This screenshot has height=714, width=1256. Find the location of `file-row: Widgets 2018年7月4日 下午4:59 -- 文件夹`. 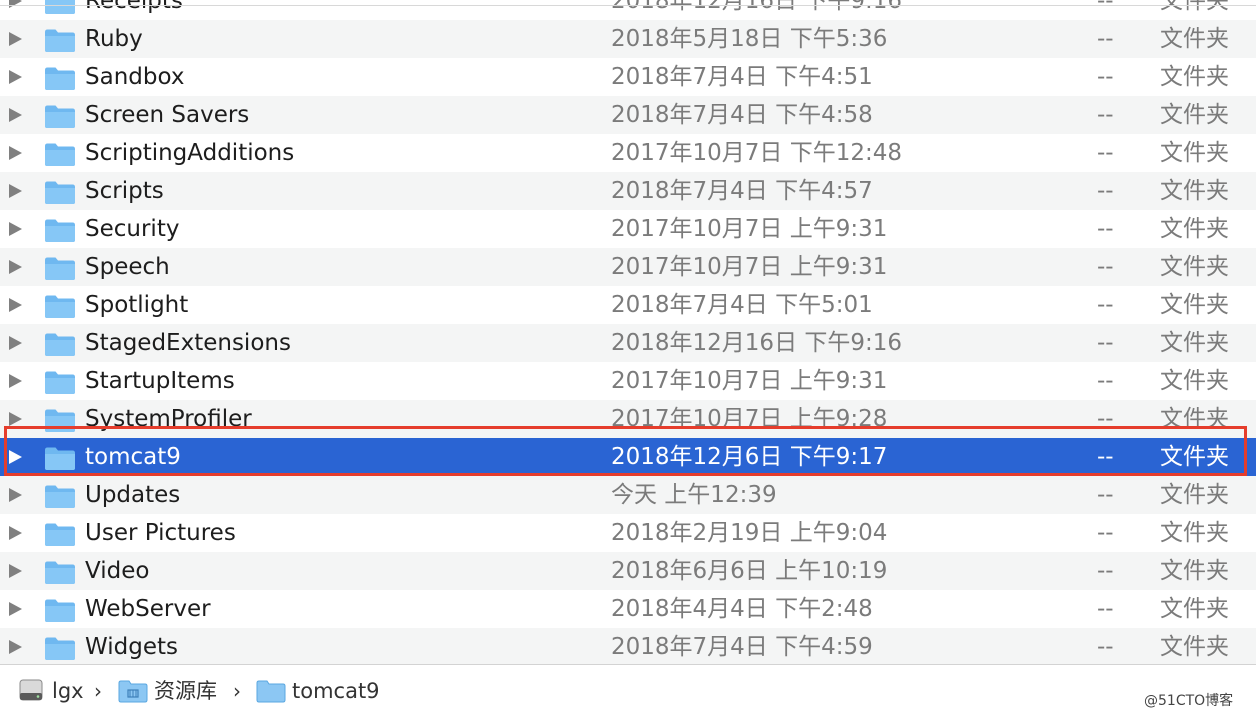

file-row: Widgets 2018年7月4日 下午4:59 -- 文件夹 is located at coordinates (628, 647).